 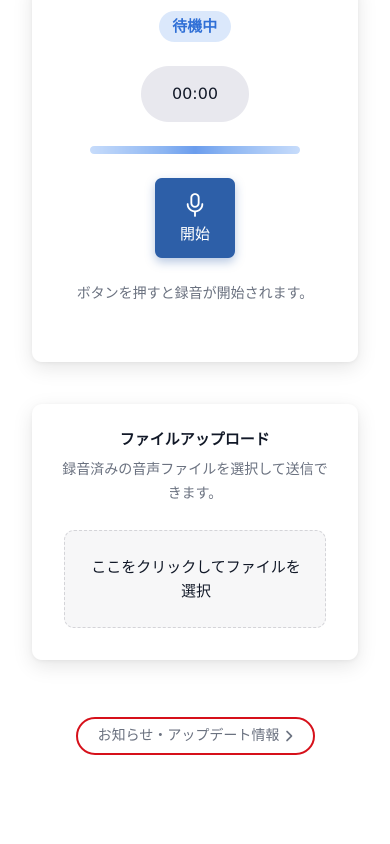 I want to click on news-link-label: お知らせ・アップデート情報, so click(x=188, y=736).